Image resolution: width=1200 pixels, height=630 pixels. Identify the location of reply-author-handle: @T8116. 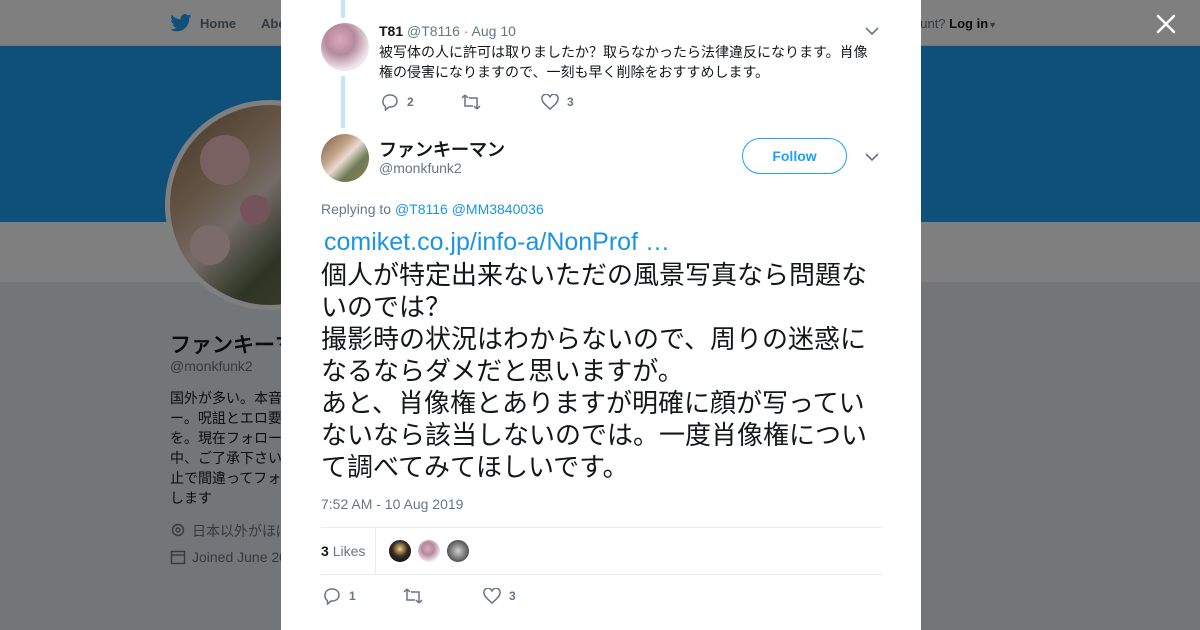
(433, 31).